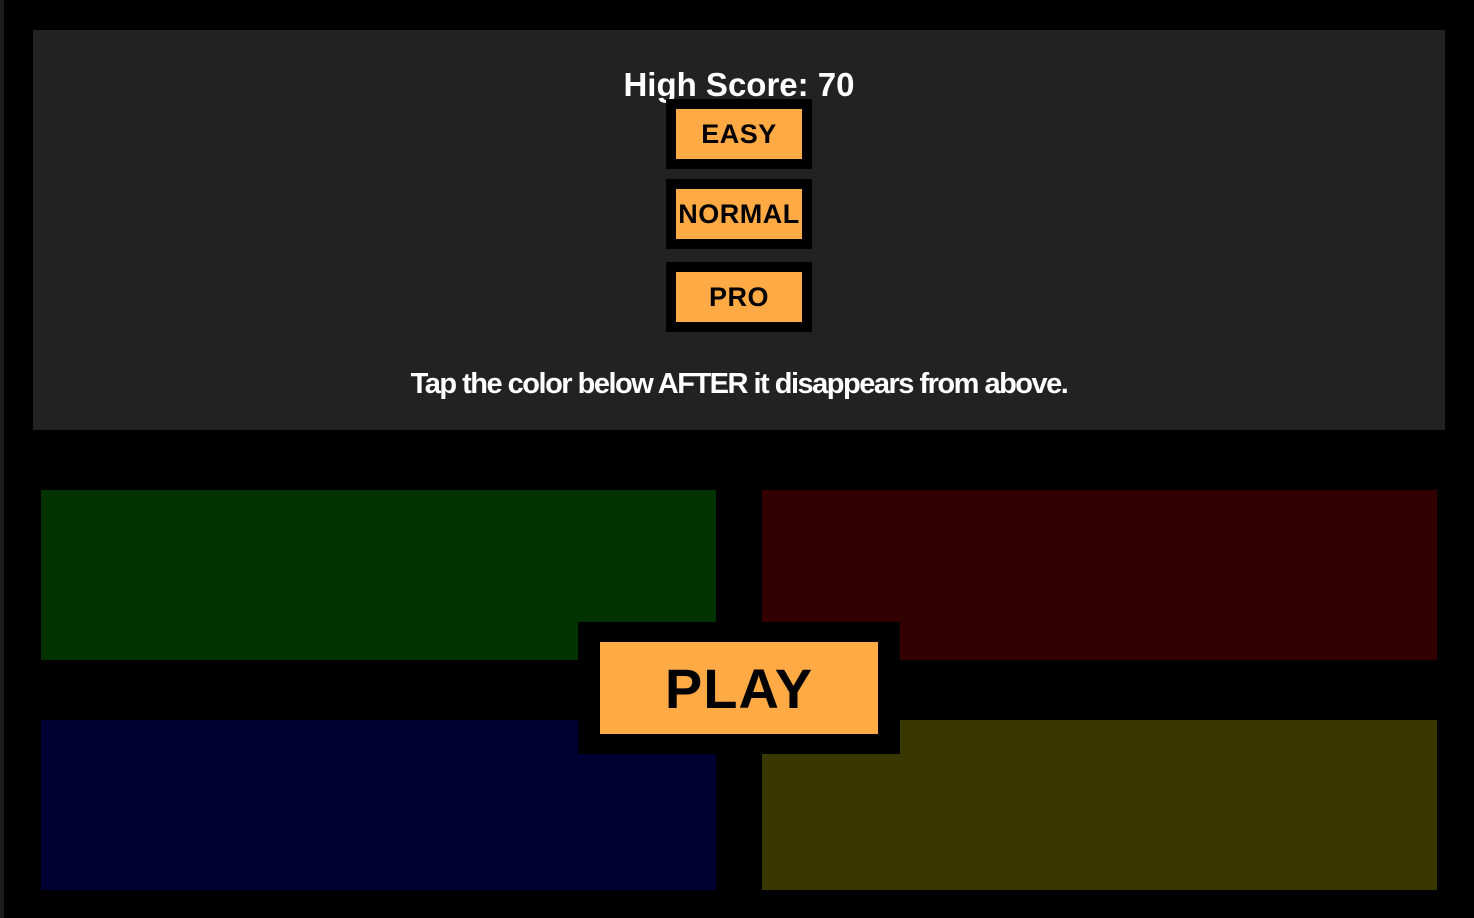  I want to click on high-score-label: High Score: 70, so click(739, 84).